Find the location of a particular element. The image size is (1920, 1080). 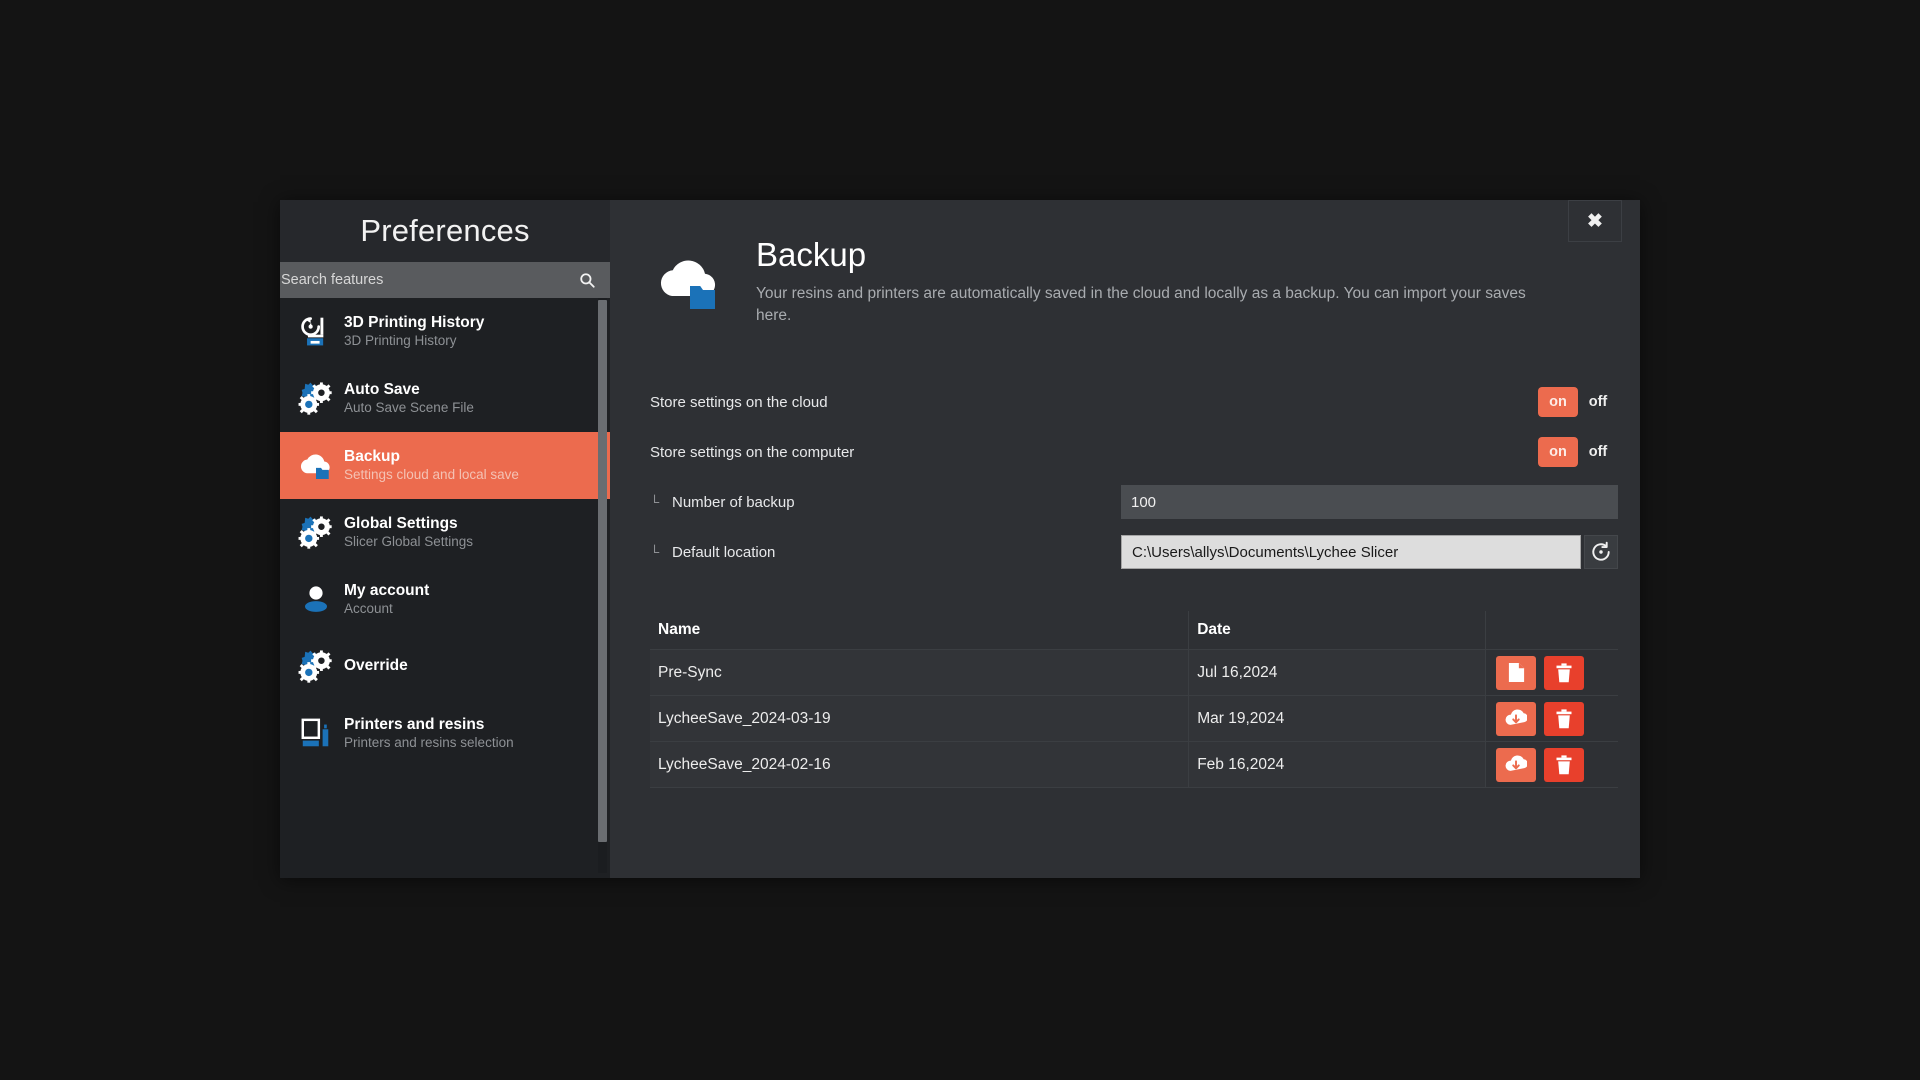

column-header-name: Name is located at coordinates (920, 630).